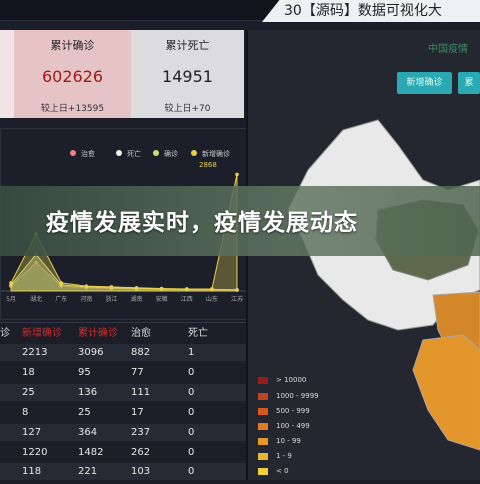 The height and width of the screenshot is (484, 480). What do you see at coordinates (141, 352) in the screenshot?
I see `cell: 882` at bounding box center [141, 352].